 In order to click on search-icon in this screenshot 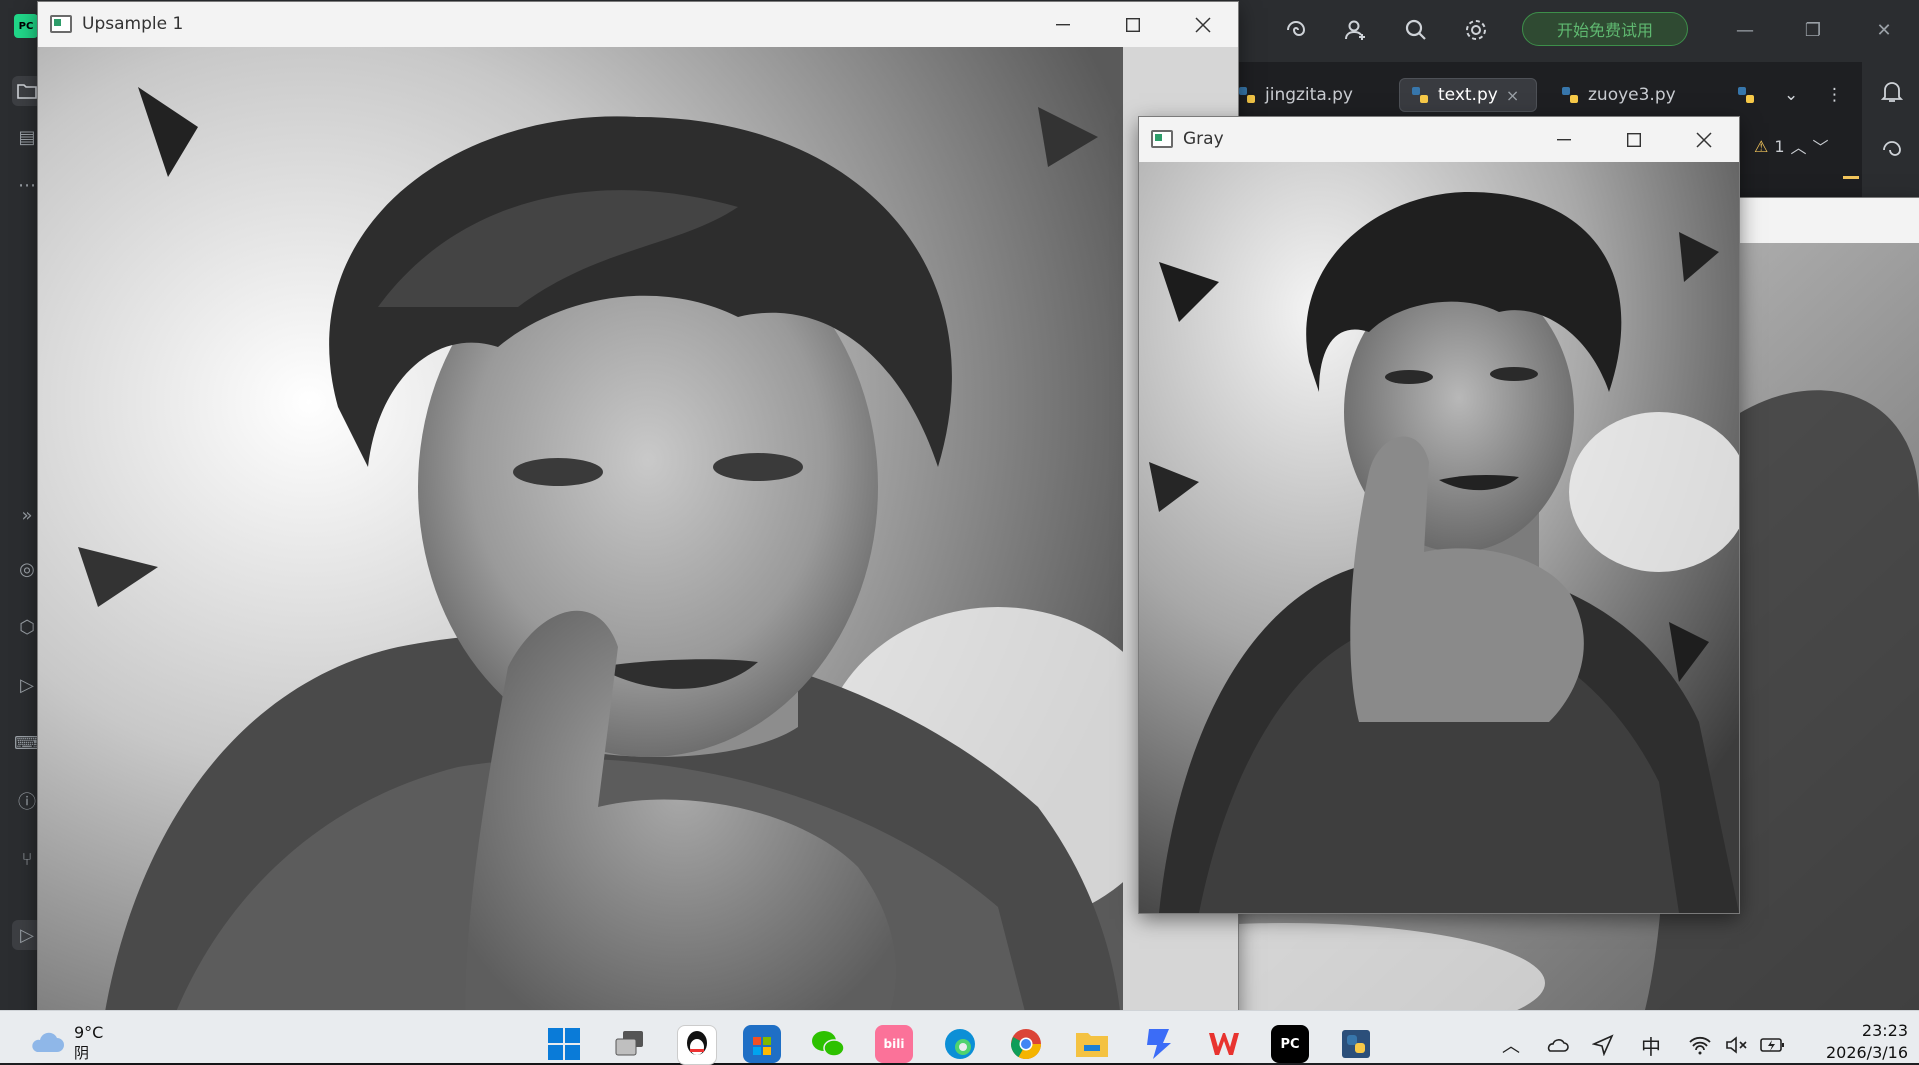, I will do `click(1416, 30)`.